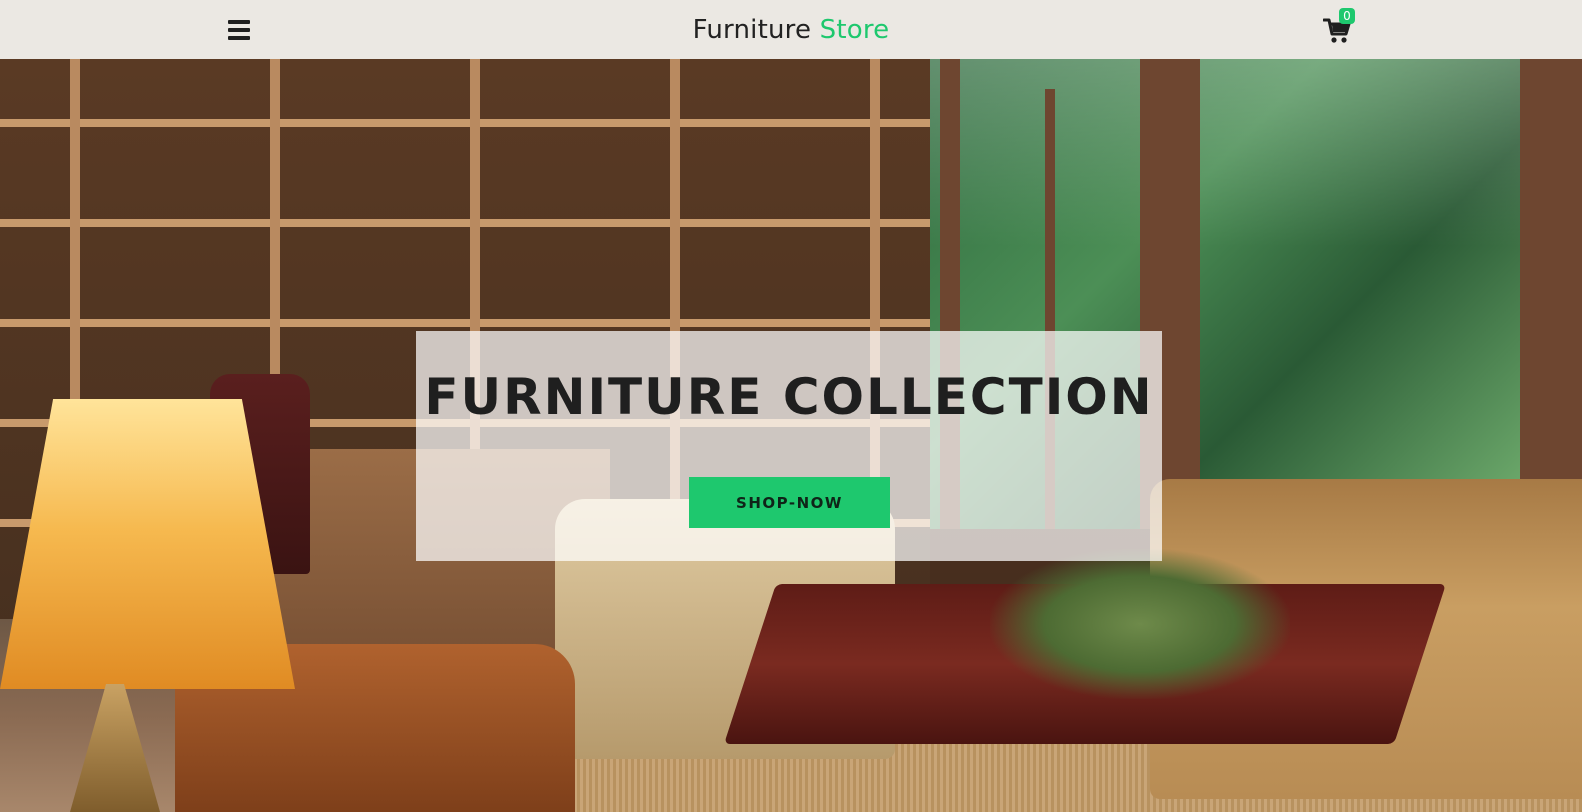 This screenshot has width=1582, height=812. Describe the element at coordinates (1339, 27) in the screenshot. I see `cart-button: 0` at that location.